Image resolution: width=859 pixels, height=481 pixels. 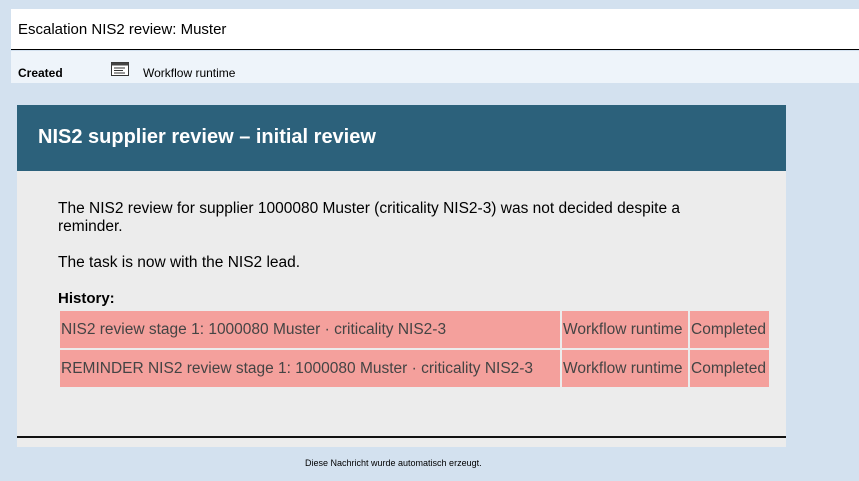 What do you see at coordinates (435, 67) in the screenshot?
I see `meta-row: Created Workflow runtime` at bounding box center [435, 67].